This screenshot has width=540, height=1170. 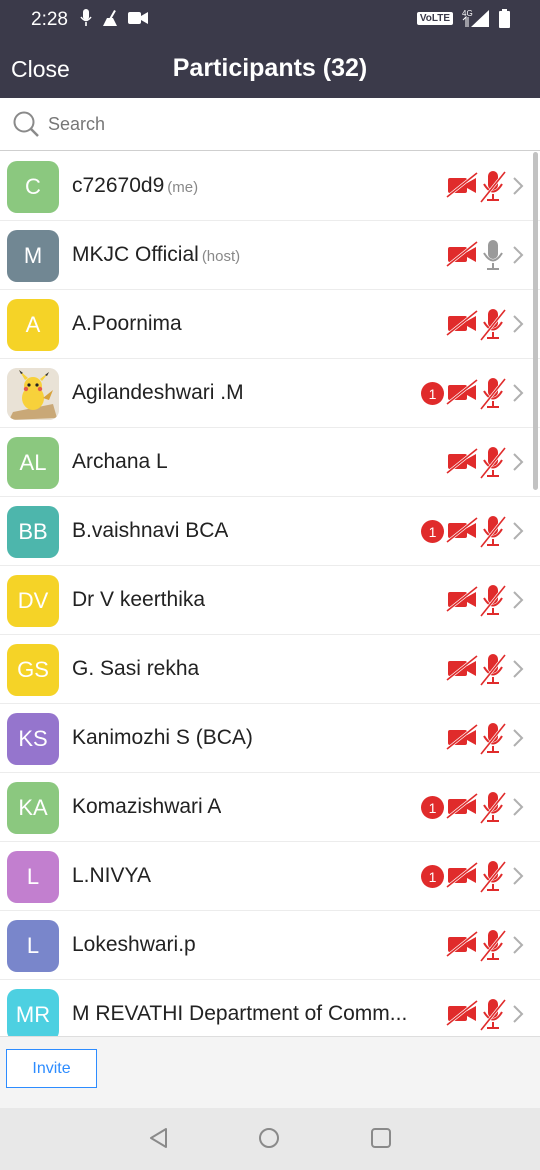 I want to click on participant-name: A.Poornima, so click(x=127, y=323).